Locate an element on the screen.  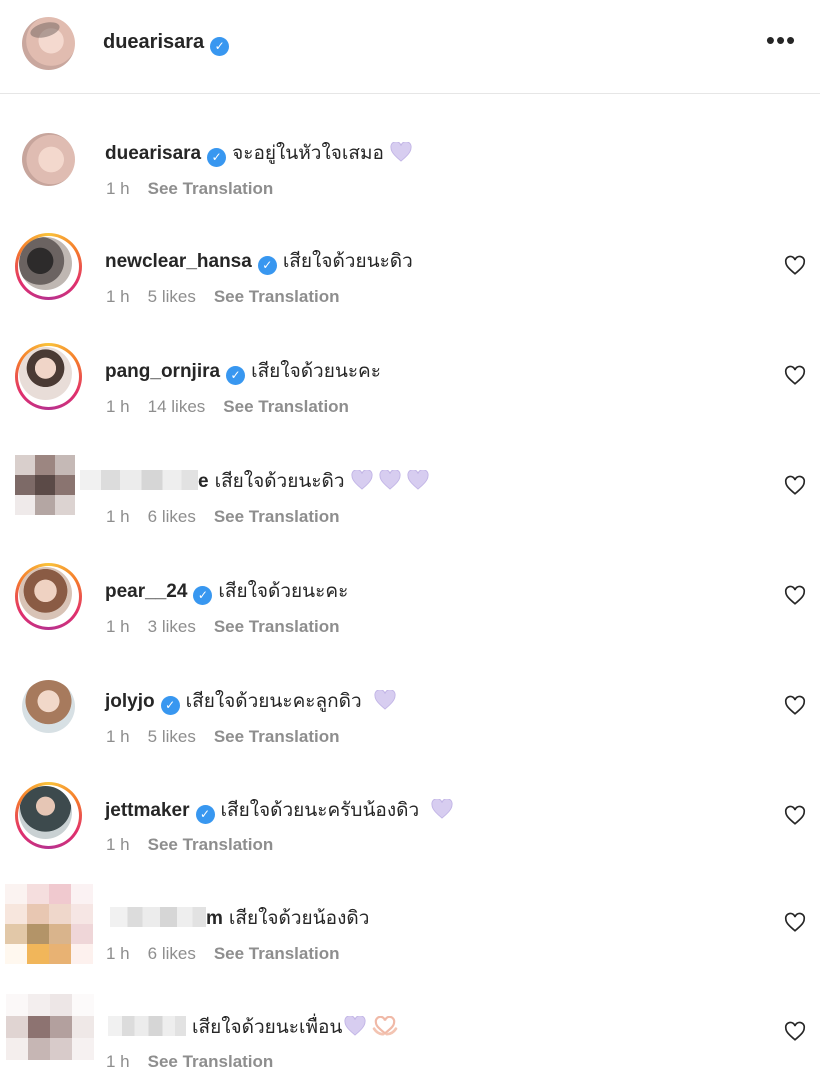
author-username: duearisara ✓ is located at coordinates (166, 43).